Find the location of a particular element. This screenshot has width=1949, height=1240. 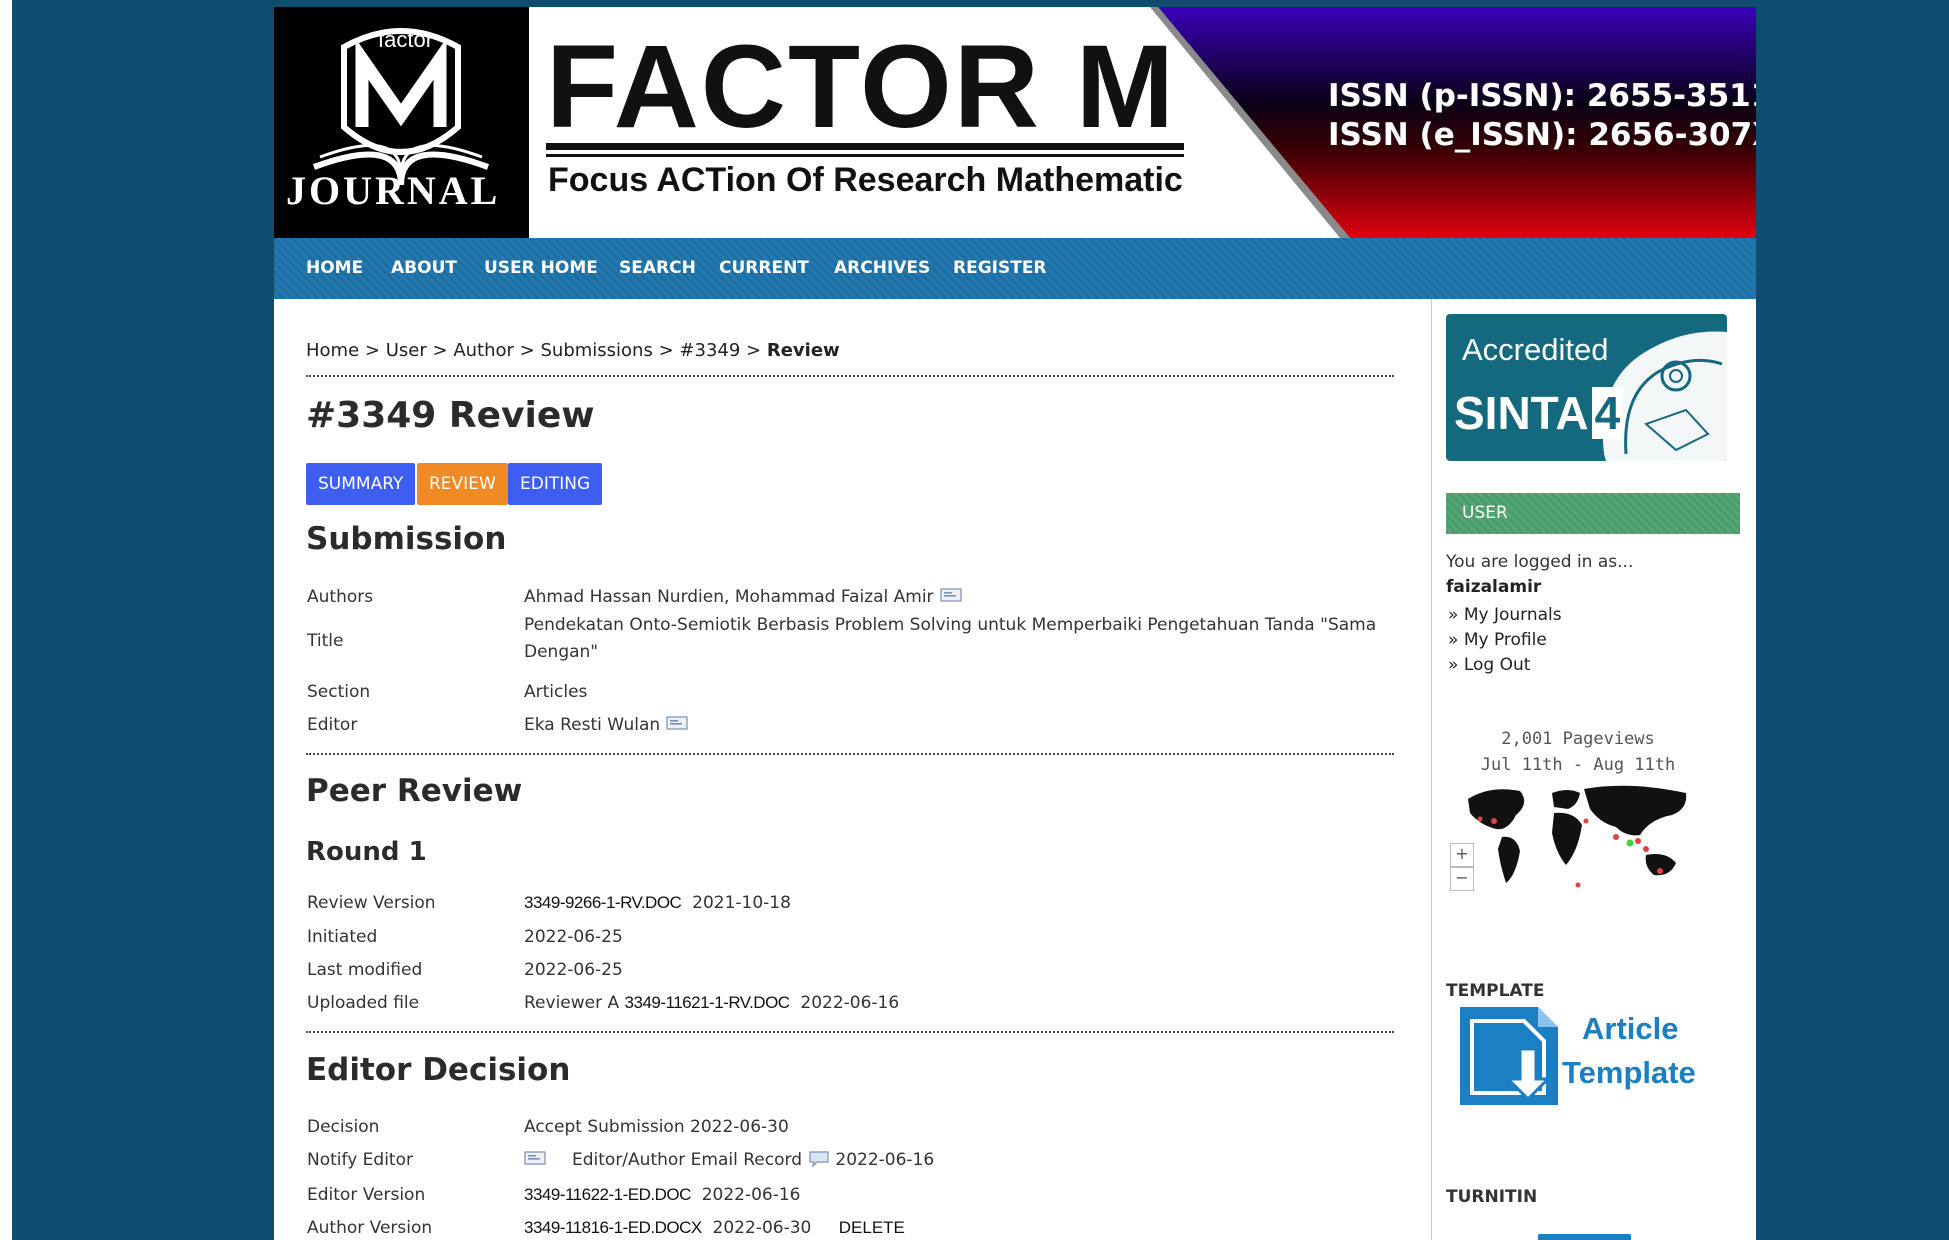

notify-editor-value: Editor/Author Email Record 2022-06-16 is located at coordinates (729, 1161).